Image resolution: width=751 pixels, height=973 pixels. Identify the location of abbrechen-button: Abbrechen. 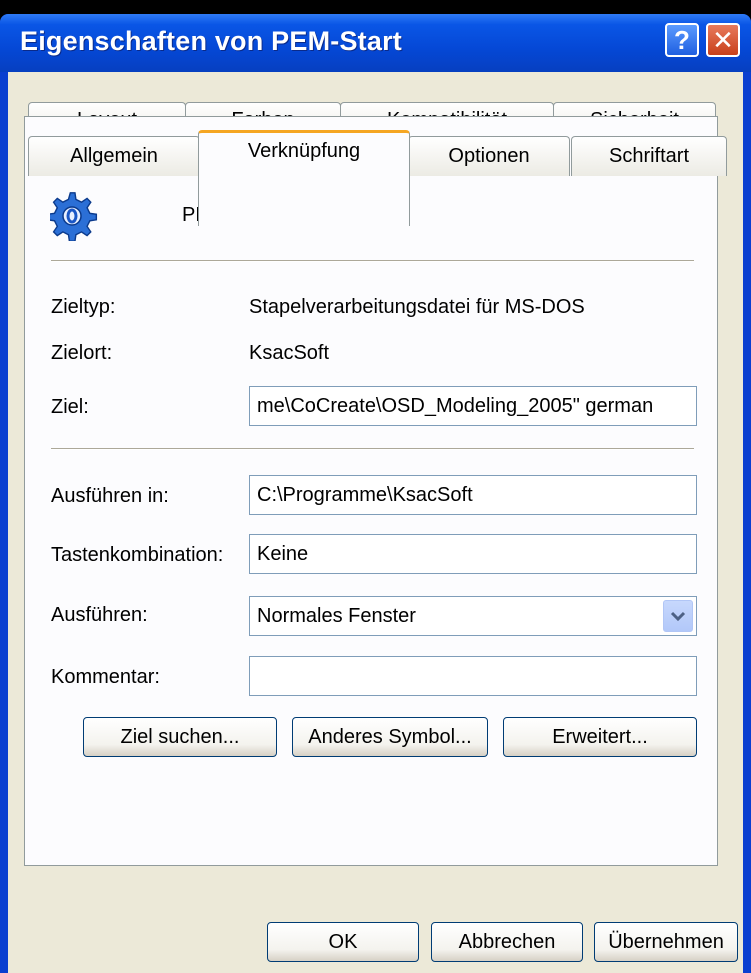
(507, 942).